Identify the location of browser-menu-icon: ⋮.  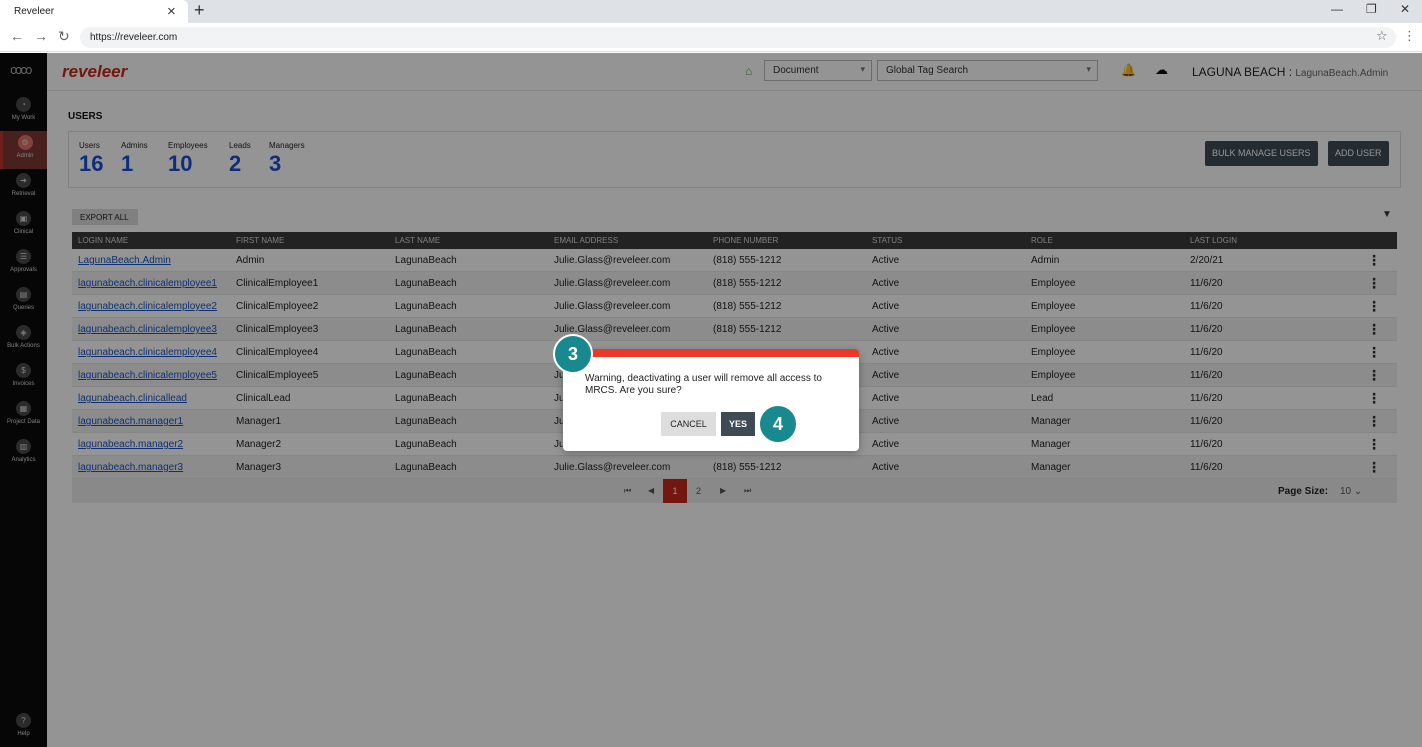
(1409, 36).